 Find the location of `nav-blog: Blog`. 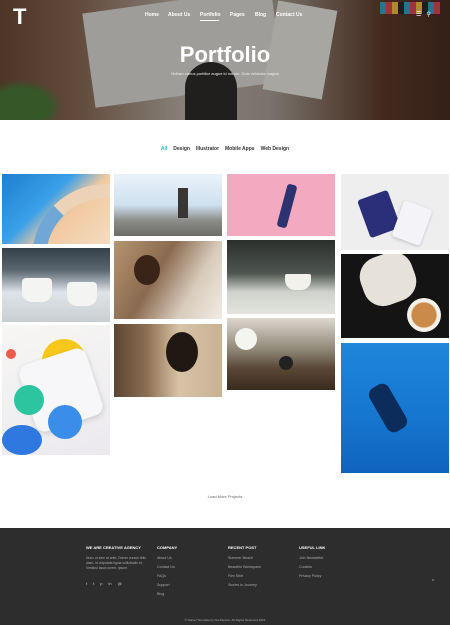

nav-blog: Blog is located at coordinates (260, 15).